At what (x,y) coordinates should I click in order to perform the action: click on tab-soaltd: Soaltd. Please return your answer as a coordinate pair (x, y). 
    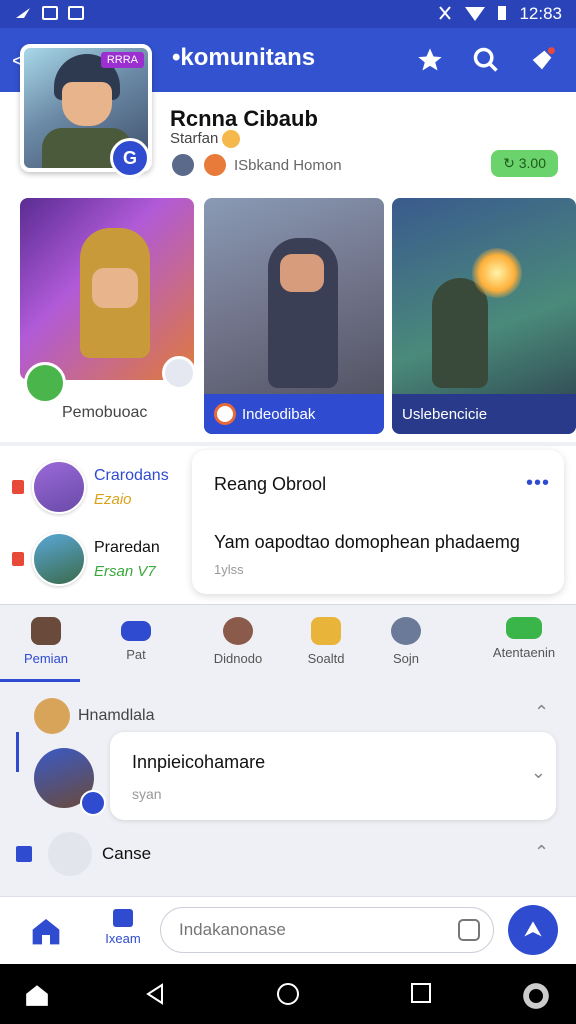
    Looking at the image, I should click on (326, 641).